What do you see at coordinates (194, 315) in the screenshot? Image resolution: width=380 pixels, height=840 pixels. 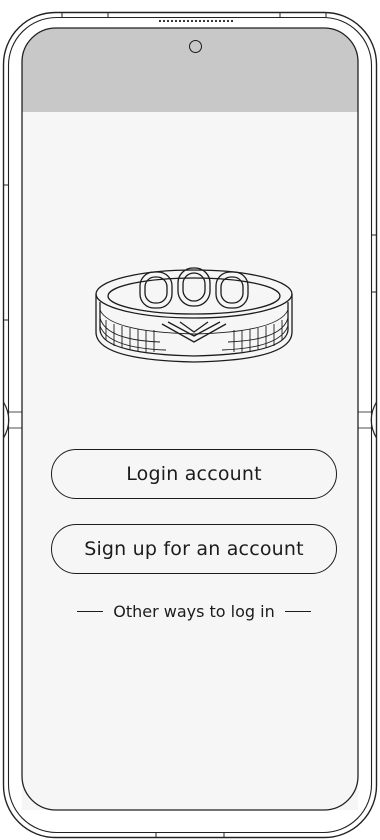 I see `smart-ring-illustration` at bounding box center [194, 315].